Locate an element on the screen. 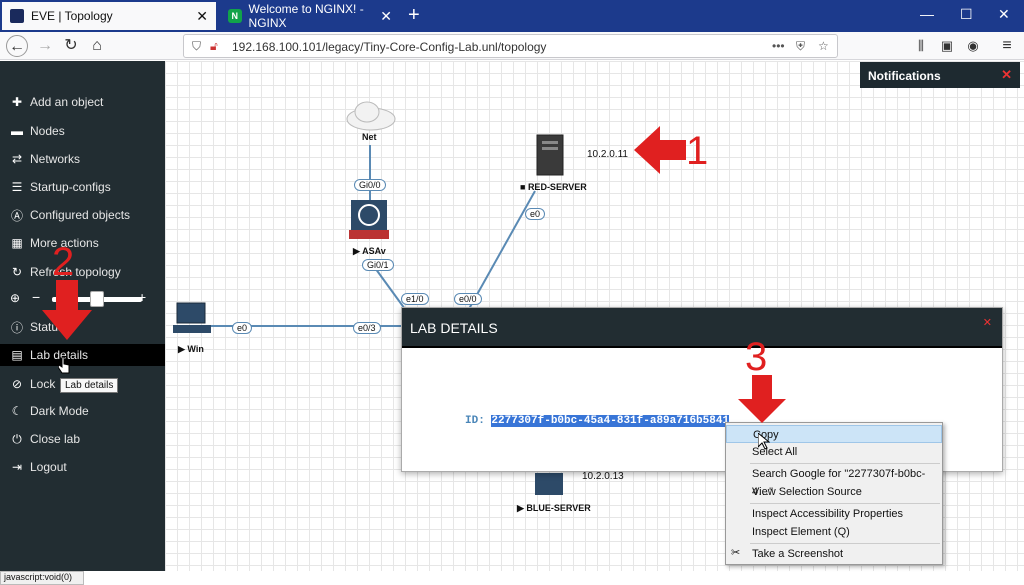  sidebar-item-dark-mode: ☾ Dark Mode is located at coordinates (82, 411).